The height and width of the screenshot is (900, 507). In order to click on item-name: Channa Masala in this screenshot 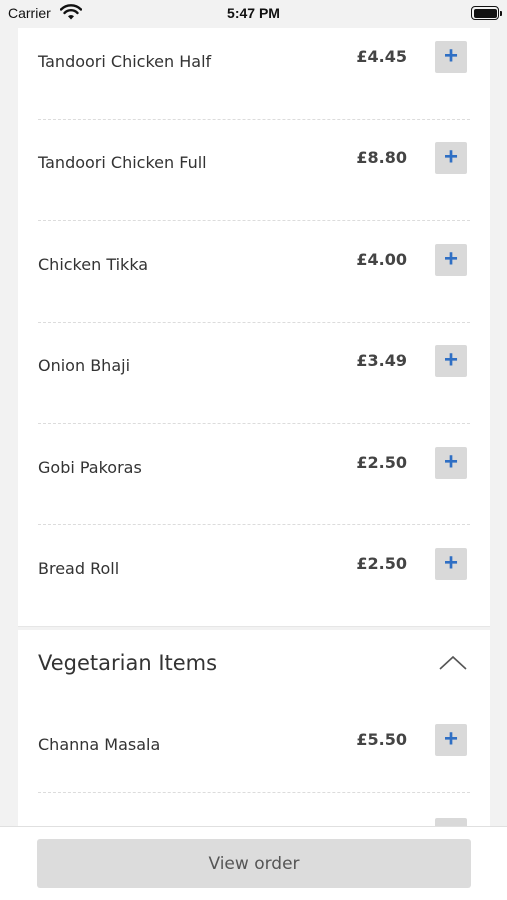, I will do `click(99, 744)`.